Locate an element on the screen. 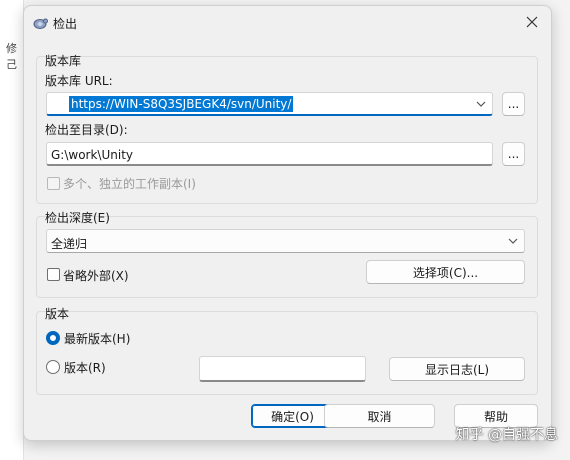 The height and width of the screenshot is (460, 570). cancel-button: 取消 is located at coordinates (379, 416).